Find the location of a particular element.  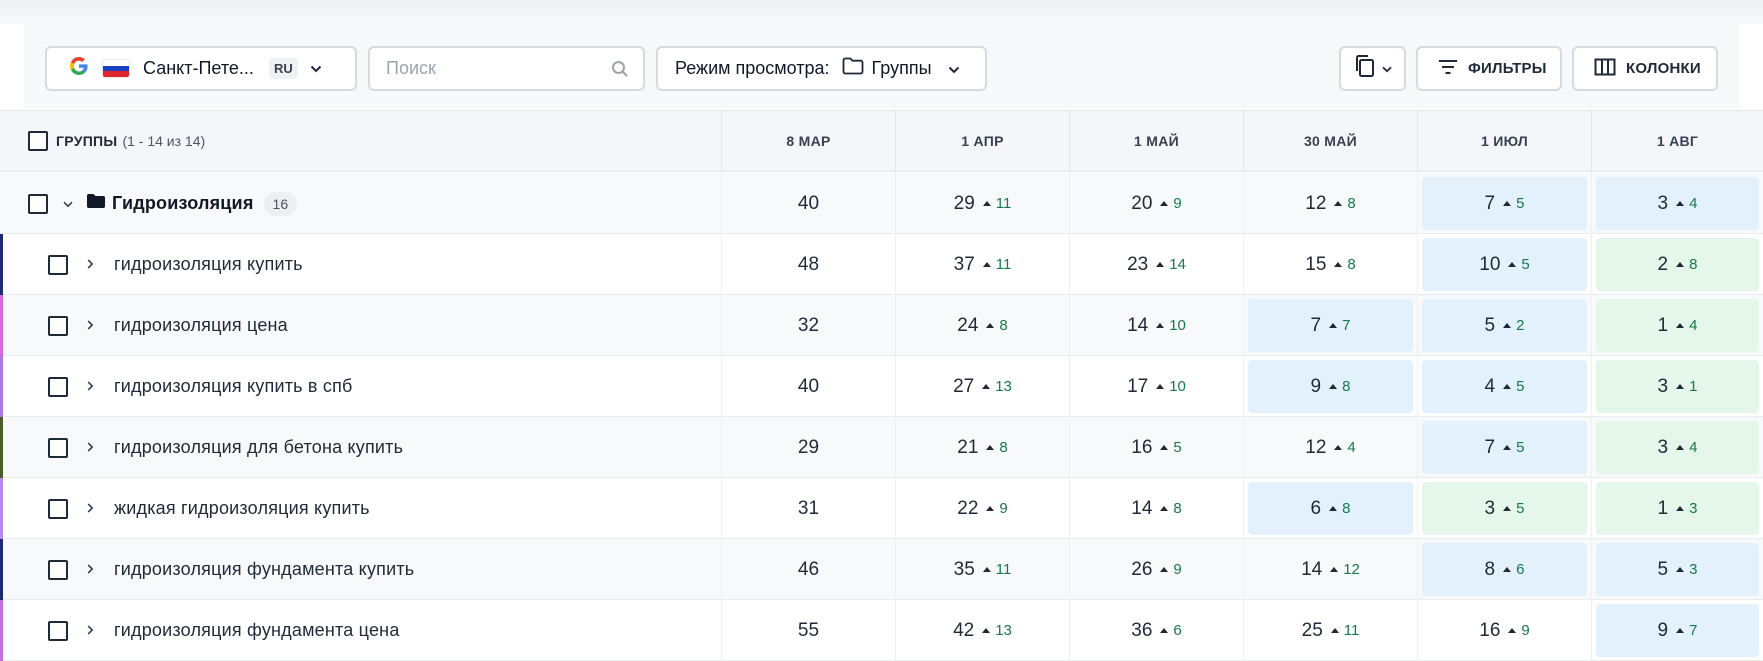

select-all-checkbox is located at coordinates (38, 141).